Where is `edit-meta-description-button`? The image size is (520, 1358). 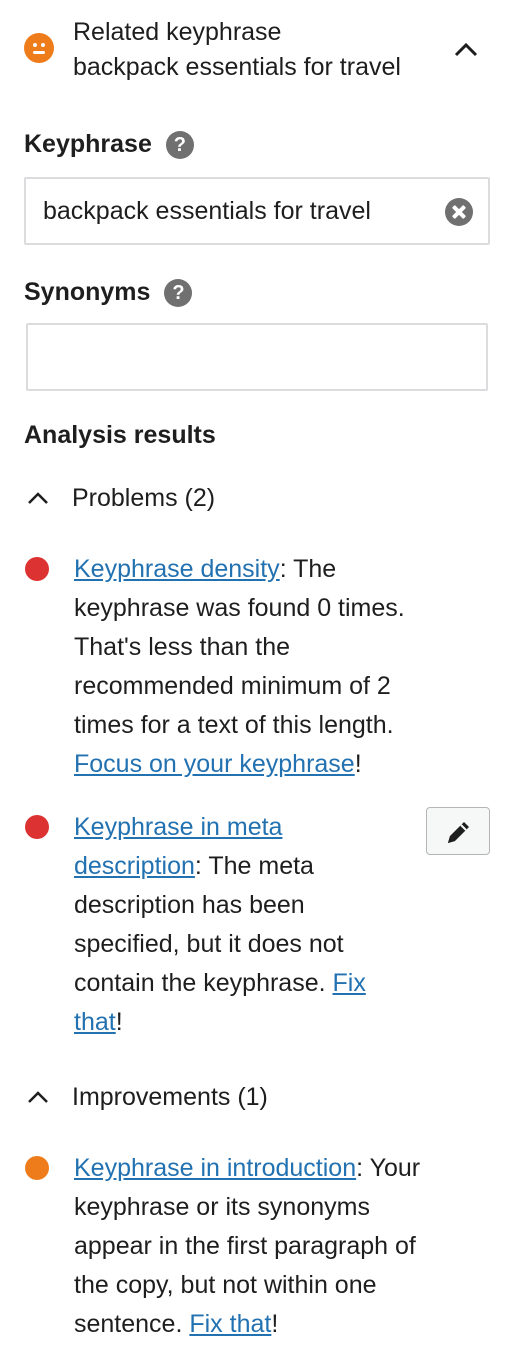
edit-meta-description-button is located at coordinates (458, 831).